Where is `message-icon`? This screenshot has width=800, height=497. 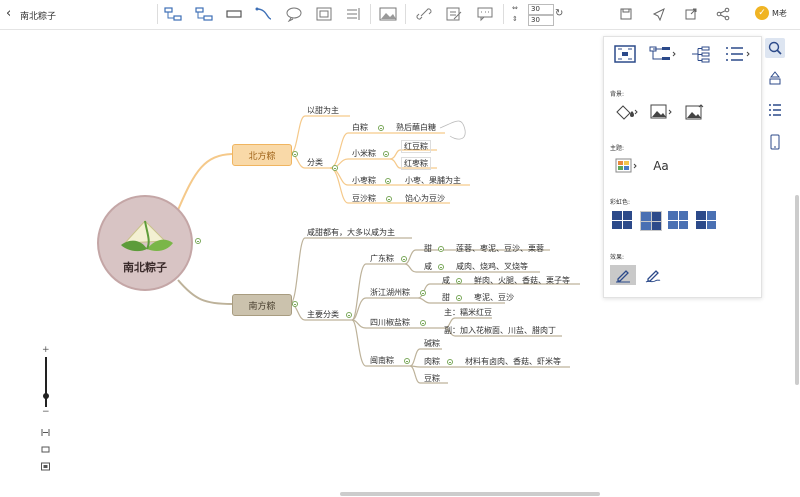
message-icon is located at coordinates (485, 14).